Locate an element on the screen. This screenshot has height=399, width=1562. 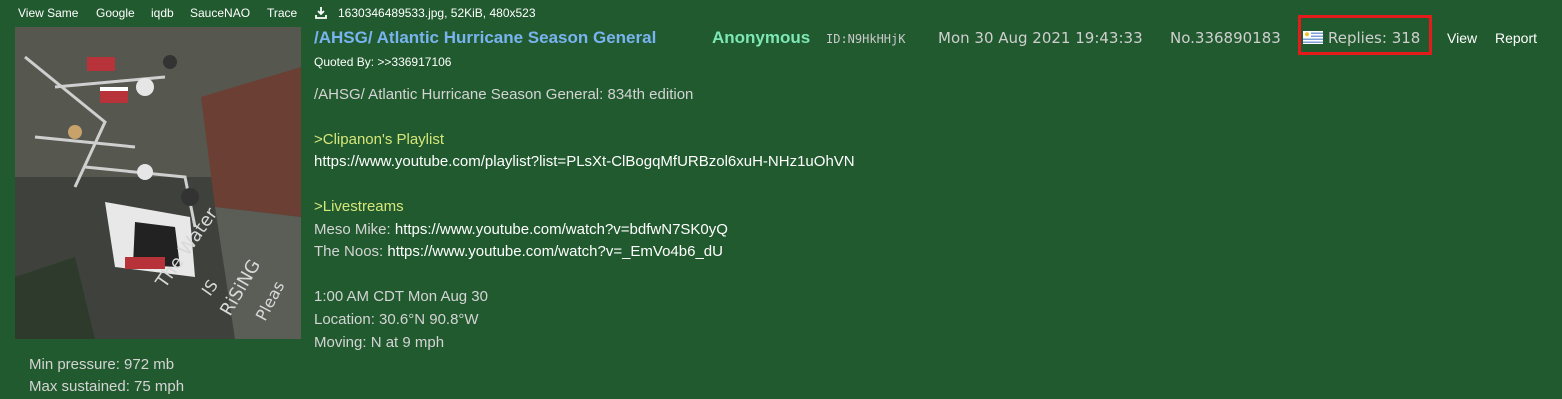
quoted-by-link: >>336917106 is located at coordinates (414, 62).